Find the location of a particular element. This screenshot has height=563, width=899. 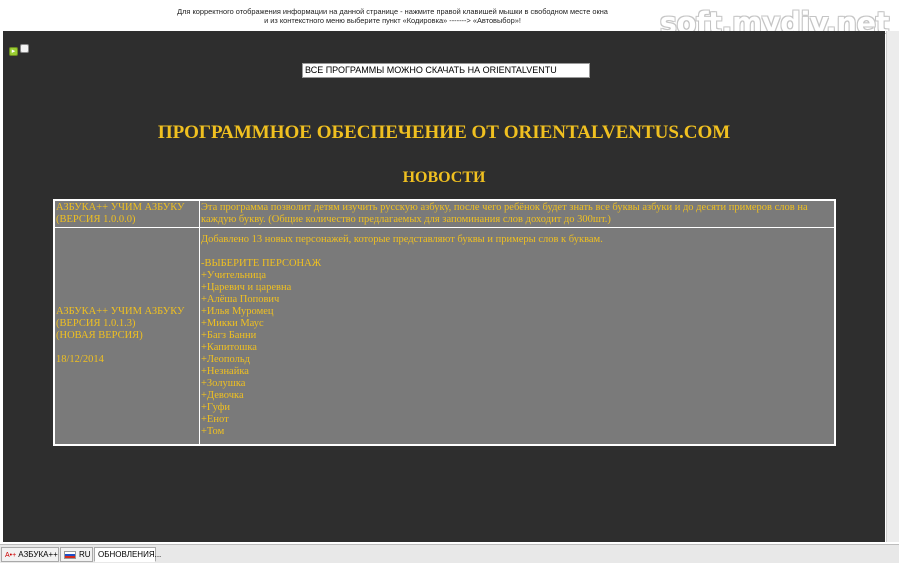

list-item: +Том is located at coordinates (213, 431).